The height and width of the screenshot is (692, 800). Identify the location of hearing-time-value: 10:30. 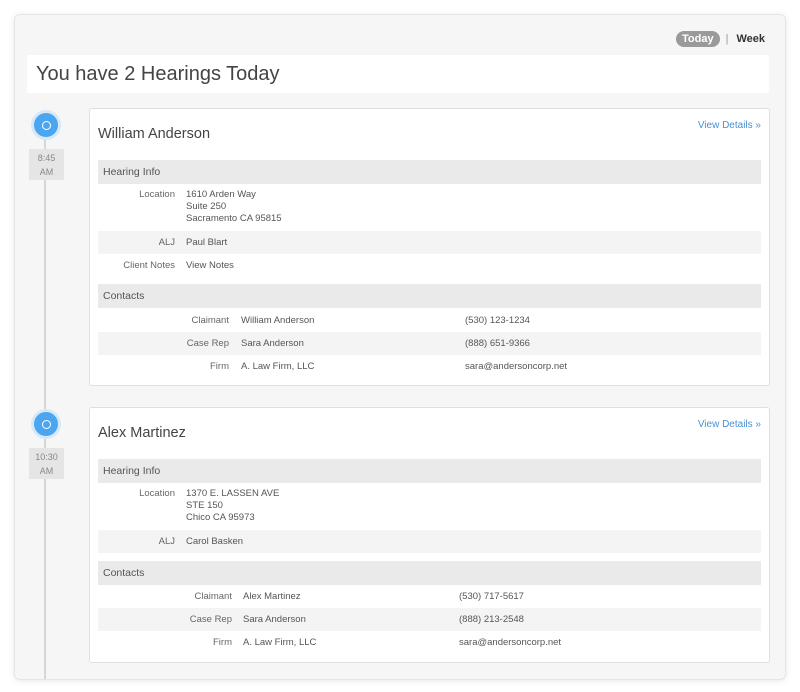
(46, 457).